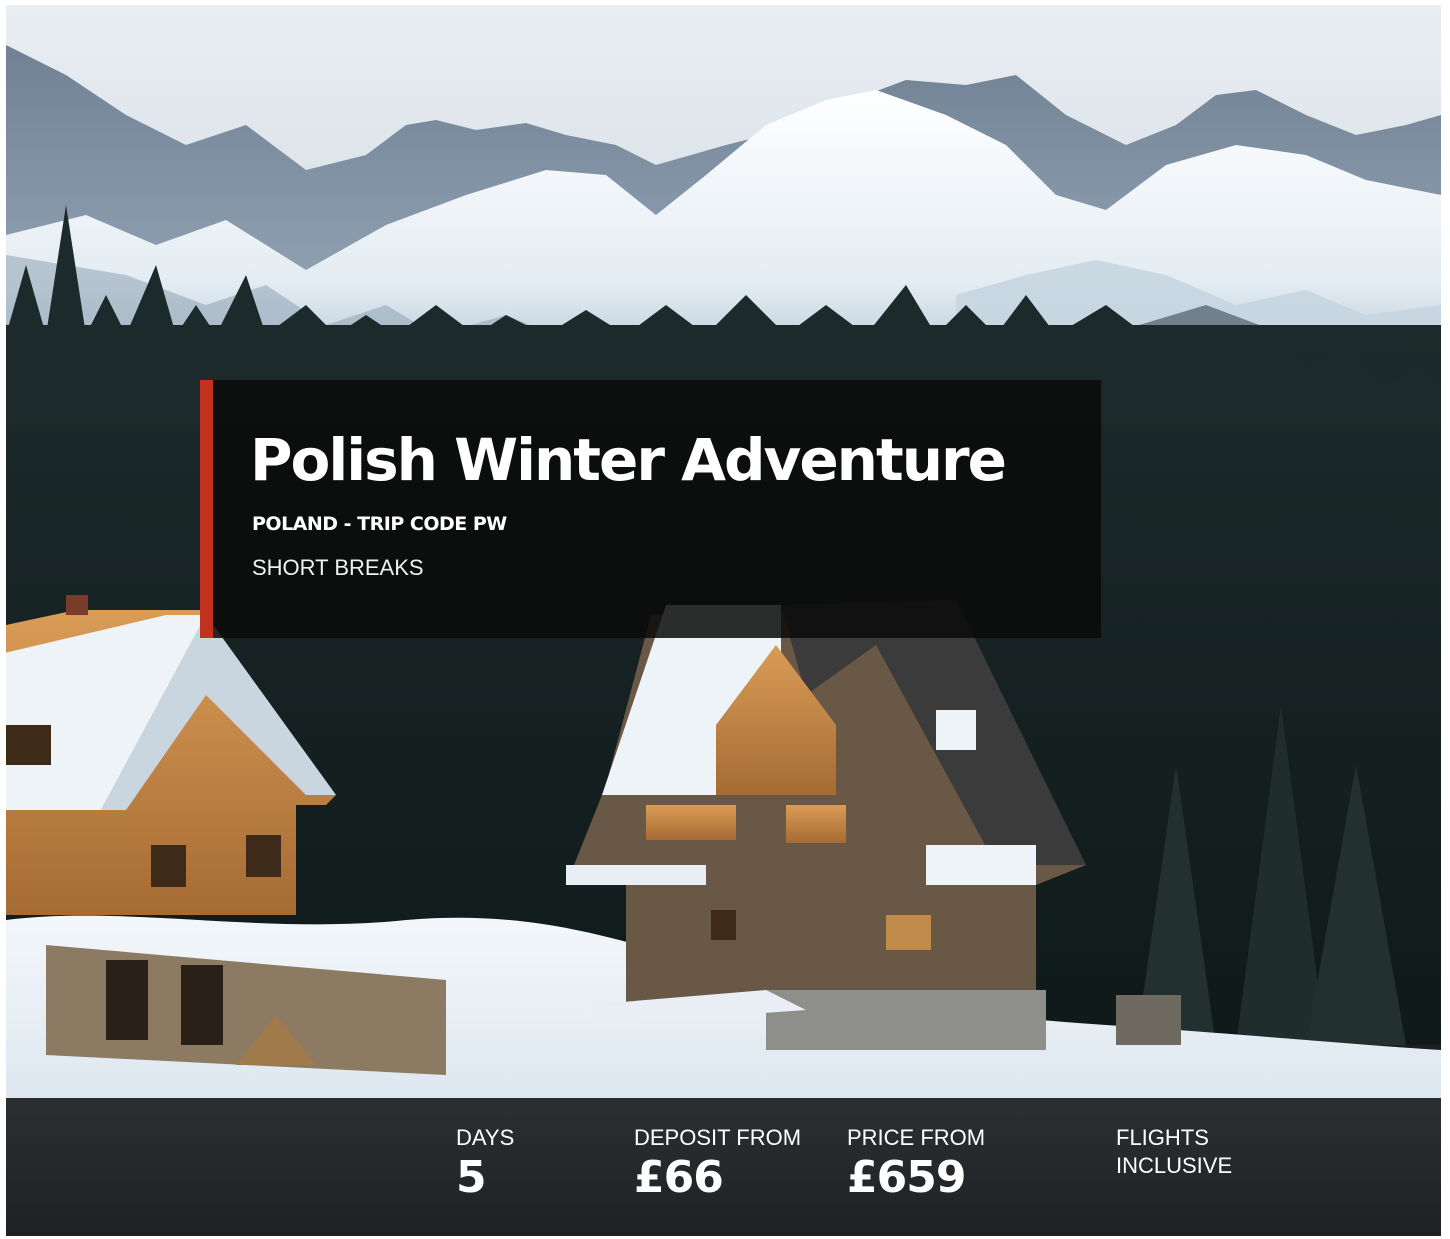 Image resolution: width=1450 pixels, height=1239 pixels. I want to click on trip-subtitle: POLAND - TRIP CODE PW, so click(379, 524).